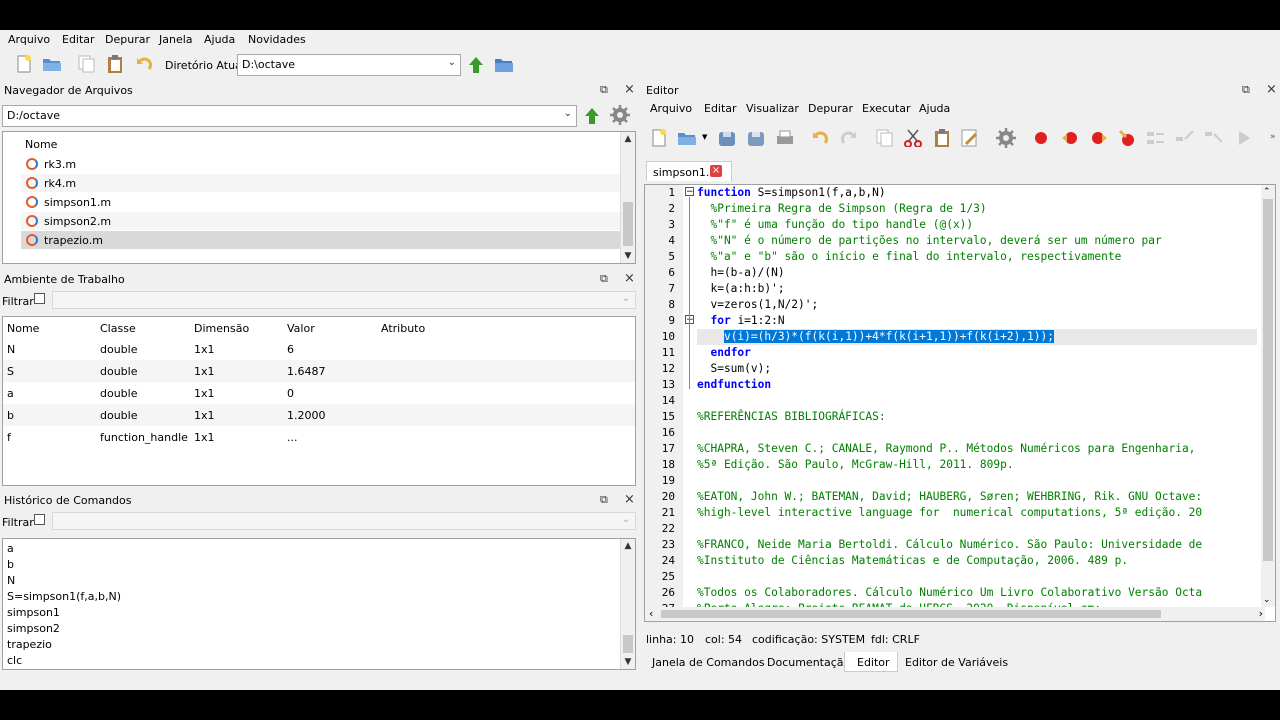  Describe the element at coordinates (1267, 600) in the screenshot. I see `chevron-down-icon: ⌄` at that location.